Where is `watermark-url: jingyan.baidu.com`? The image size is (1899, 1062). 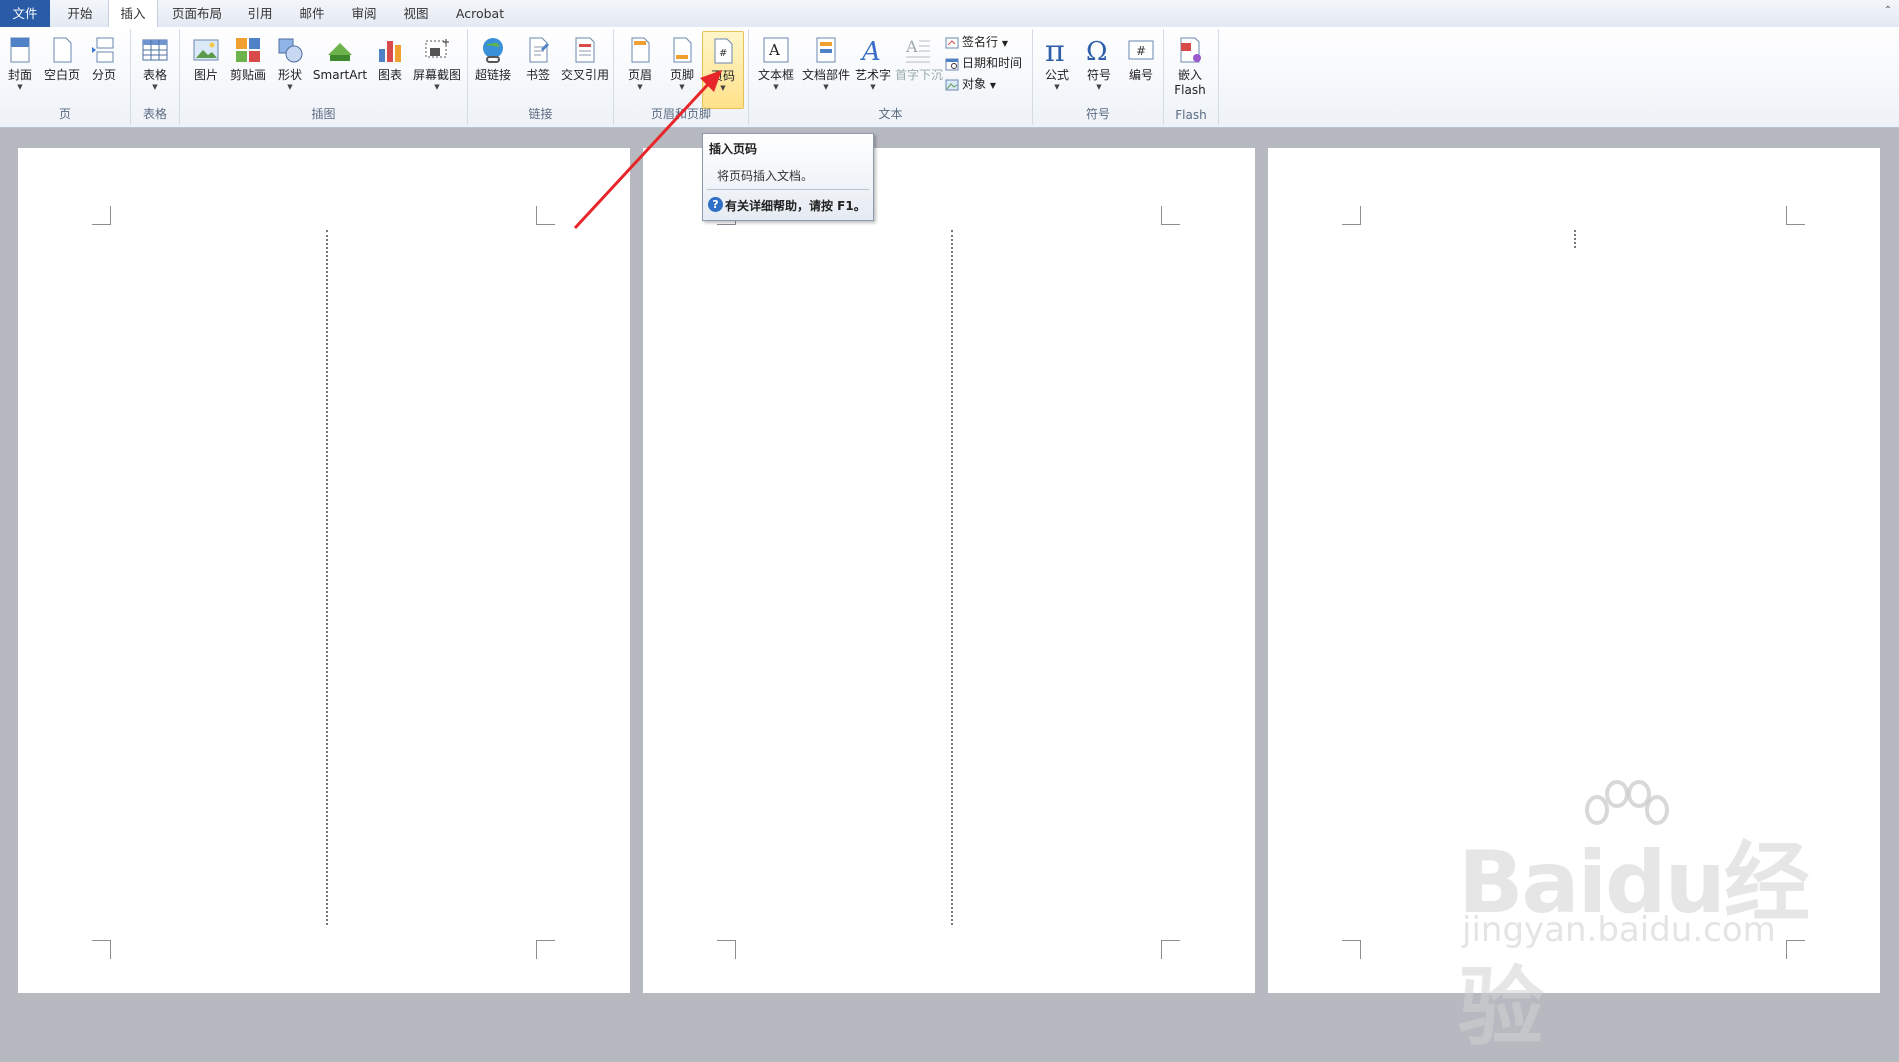
watermark-url: jingyan.baidu.com is located at coordinates (1619, 930).